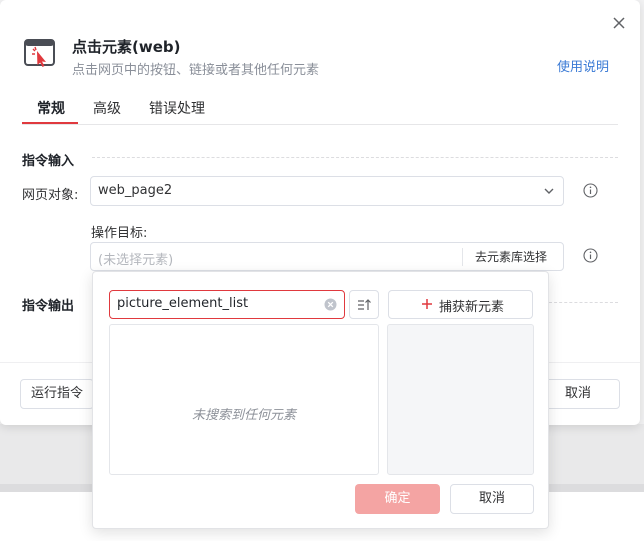  I want to click on tab-general: 常规, so click(51, 108).